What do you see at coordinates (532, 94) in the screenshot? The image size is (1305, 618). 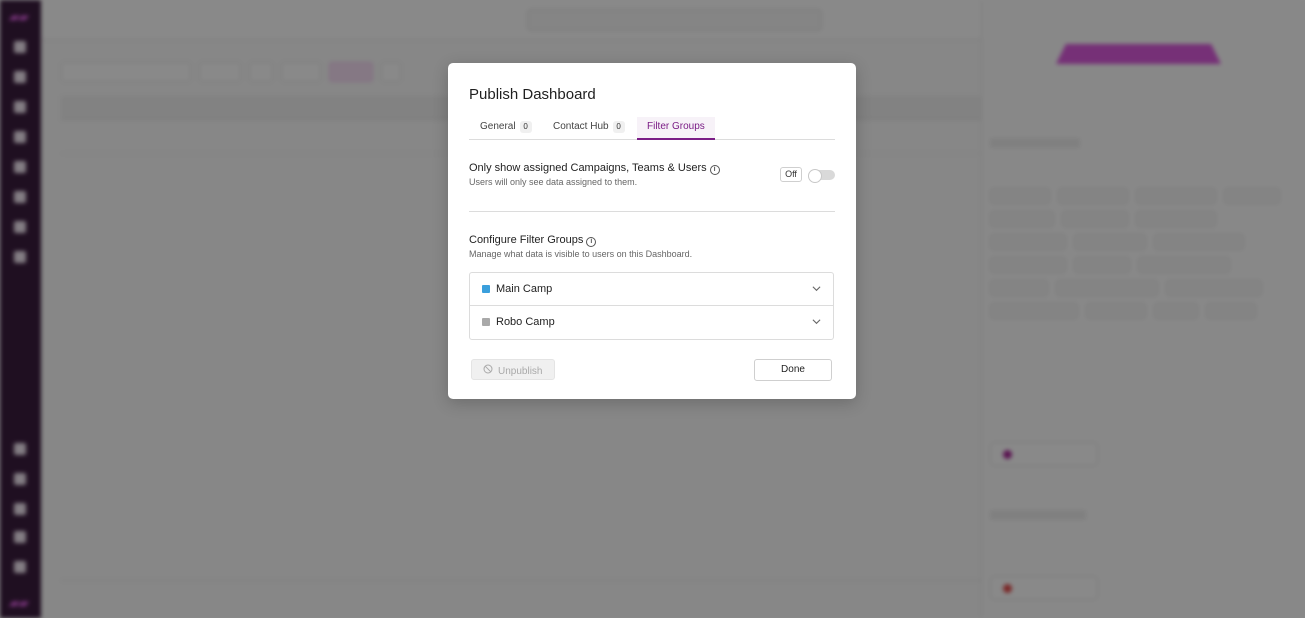 I see `modal-title: Publish Dashboard` at bounding box center [532, 94].